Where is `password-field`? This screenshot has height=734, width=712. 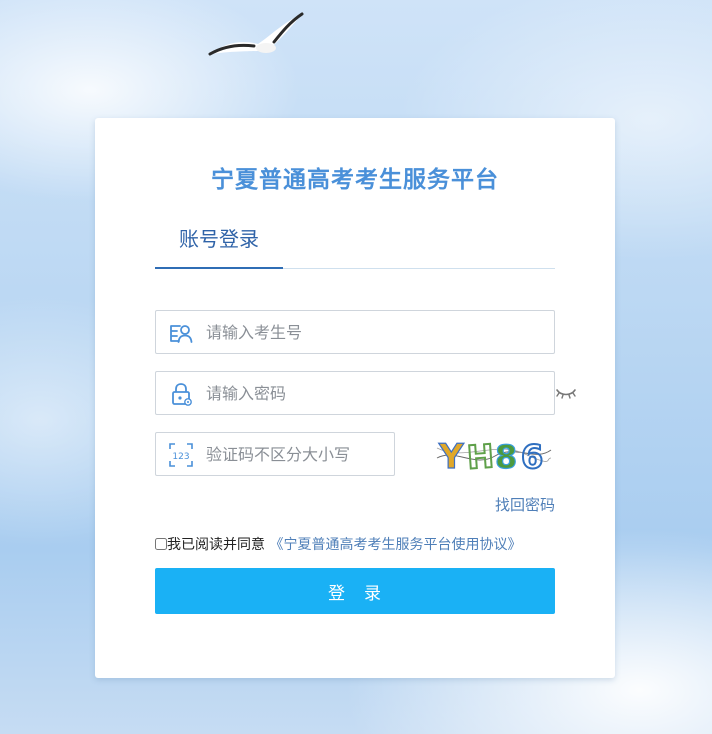
password-field is located at coordinates (355, 393).